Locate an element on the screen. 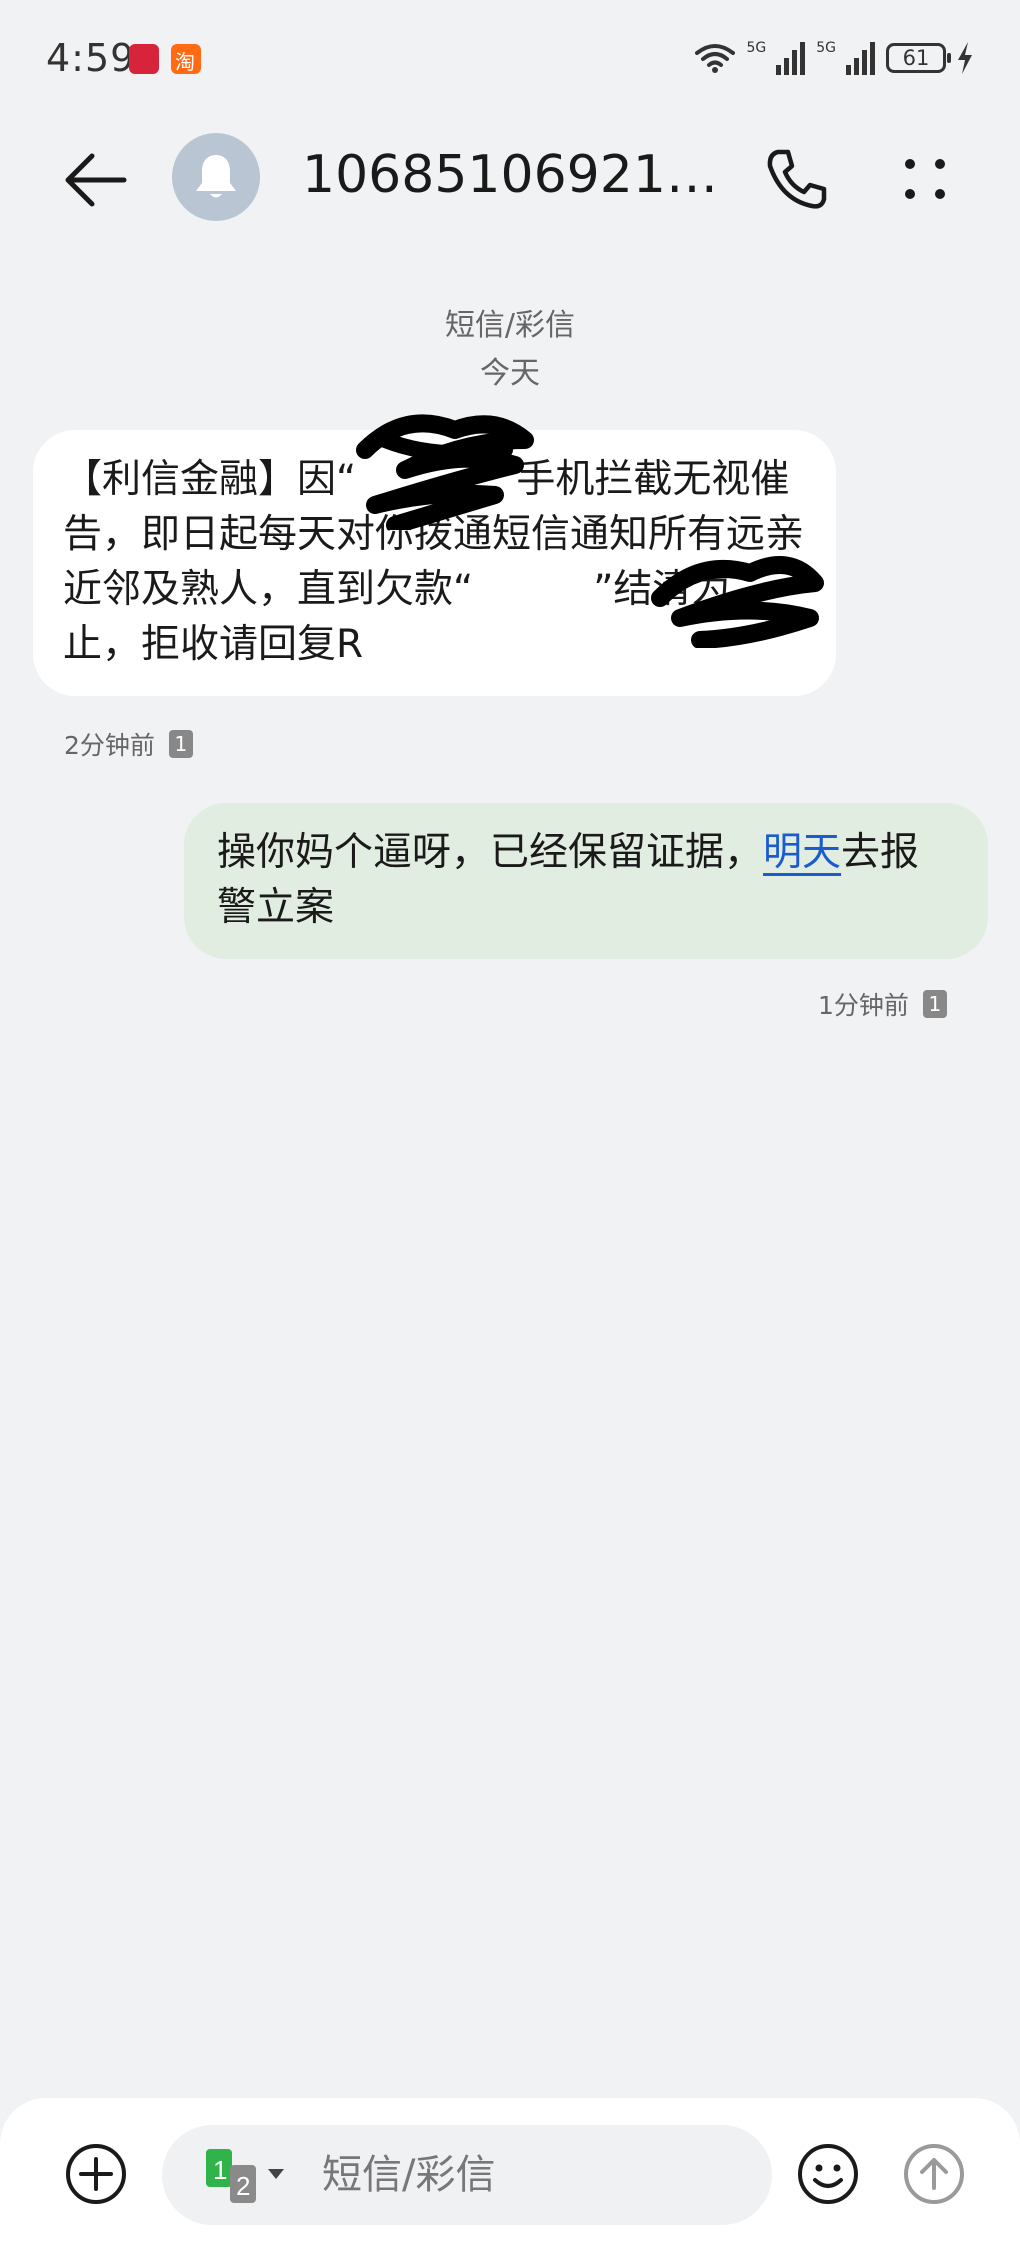 This screenshot has width=1020, height=2250. wifi-icon is located at coordinates (715, 58).